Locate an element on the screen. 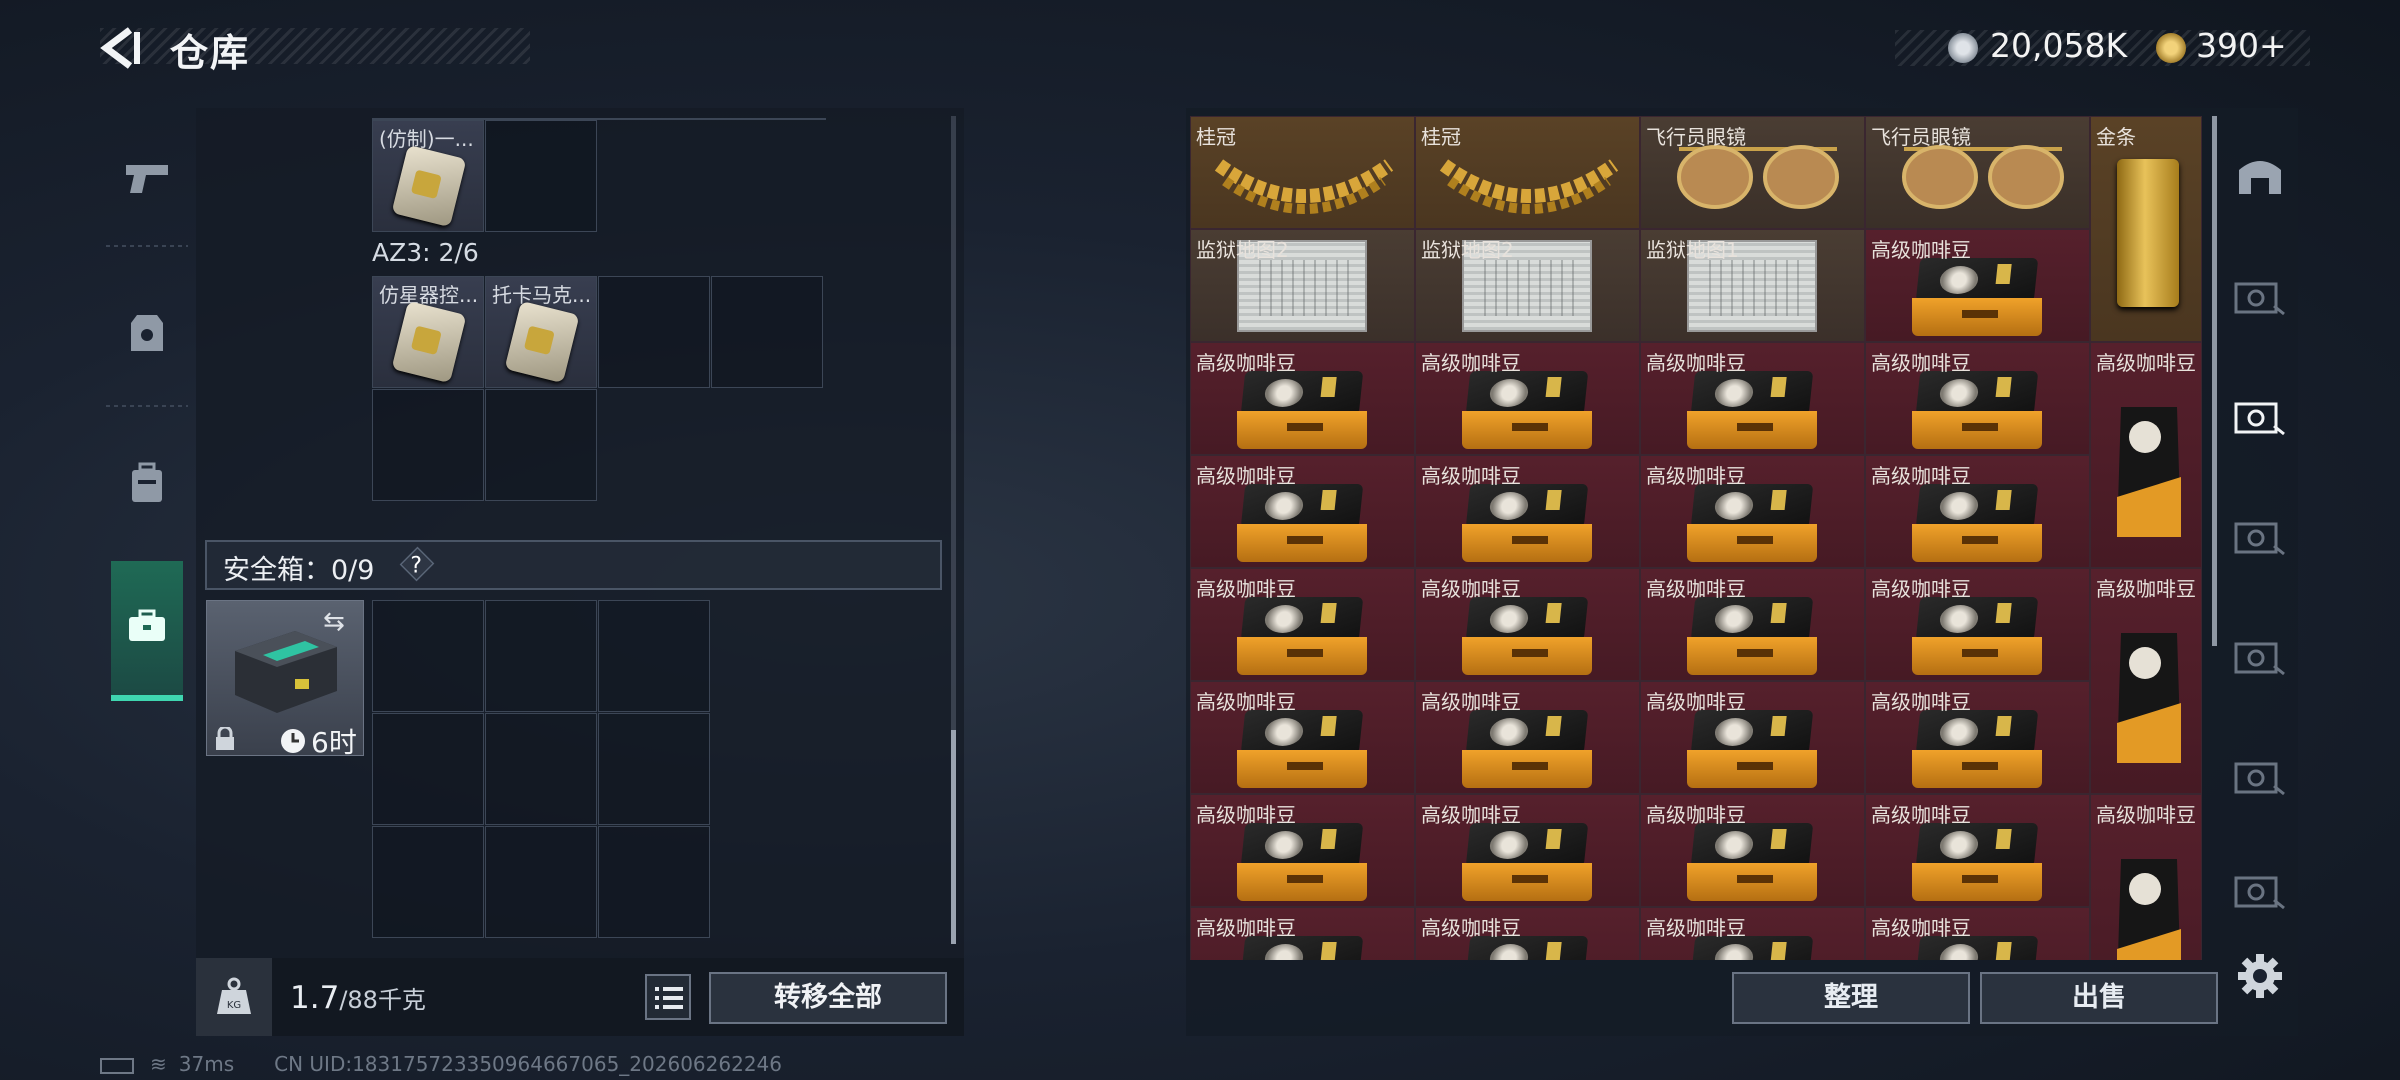 The width and height of the screenshot is (2400, 1080). clock-icon is located at coordinates (293, 741).